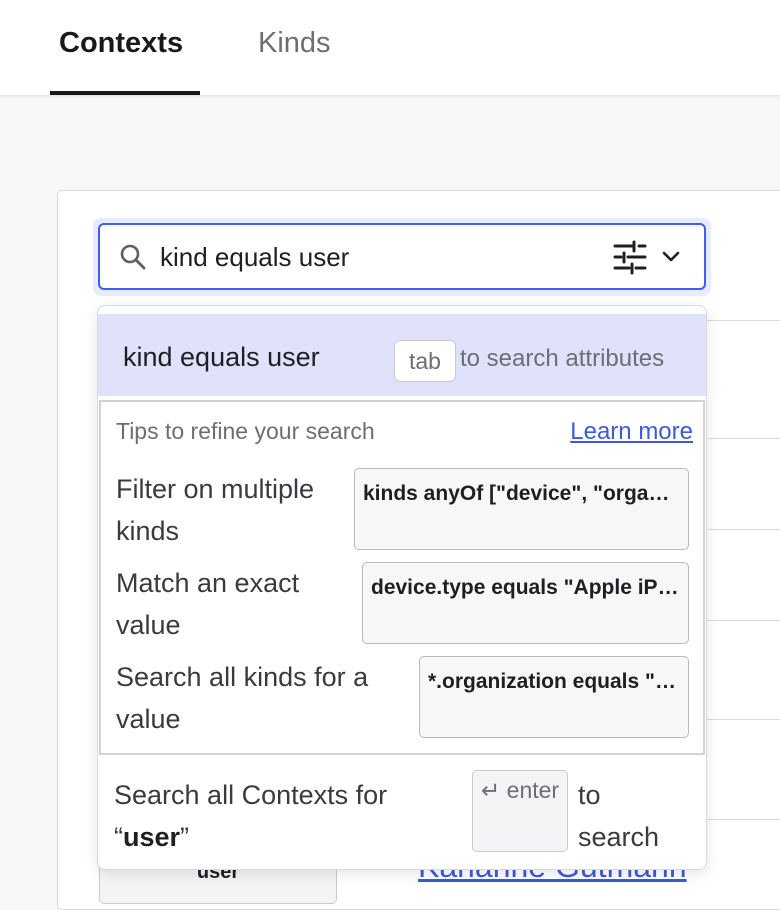 This screenshot has height=910, width=780. Describe the element at coordinates (245, 431) in the screenshot. I see `tips-title: Tips to refine your search` at that location.